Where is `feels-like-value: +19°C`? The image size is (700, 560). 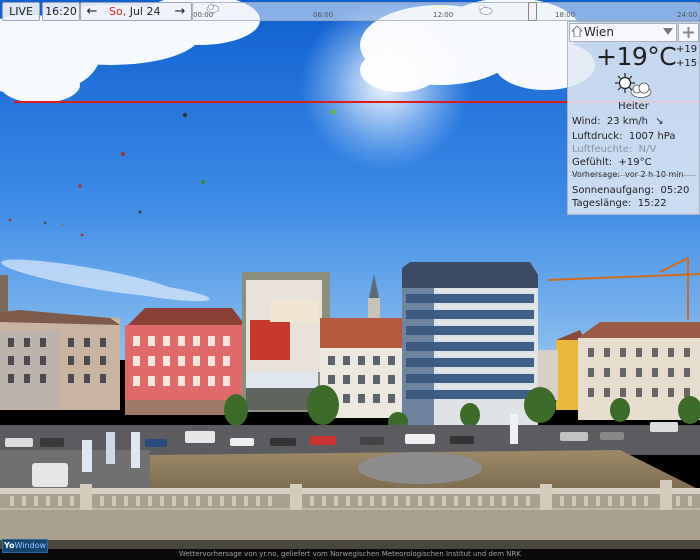 feels-like-value: +19°C is located at coordinates (635, 162).